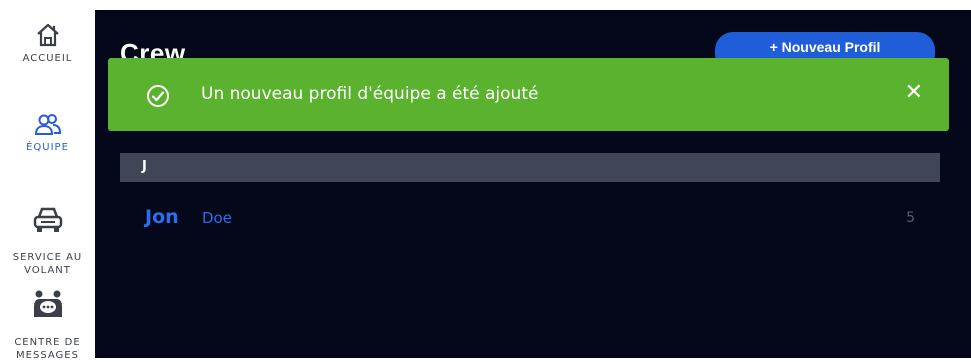 The image size is (971, 362). Describe the element at coordinates (910, 218) in the screenshot. I see `row-count: 5` at that location.